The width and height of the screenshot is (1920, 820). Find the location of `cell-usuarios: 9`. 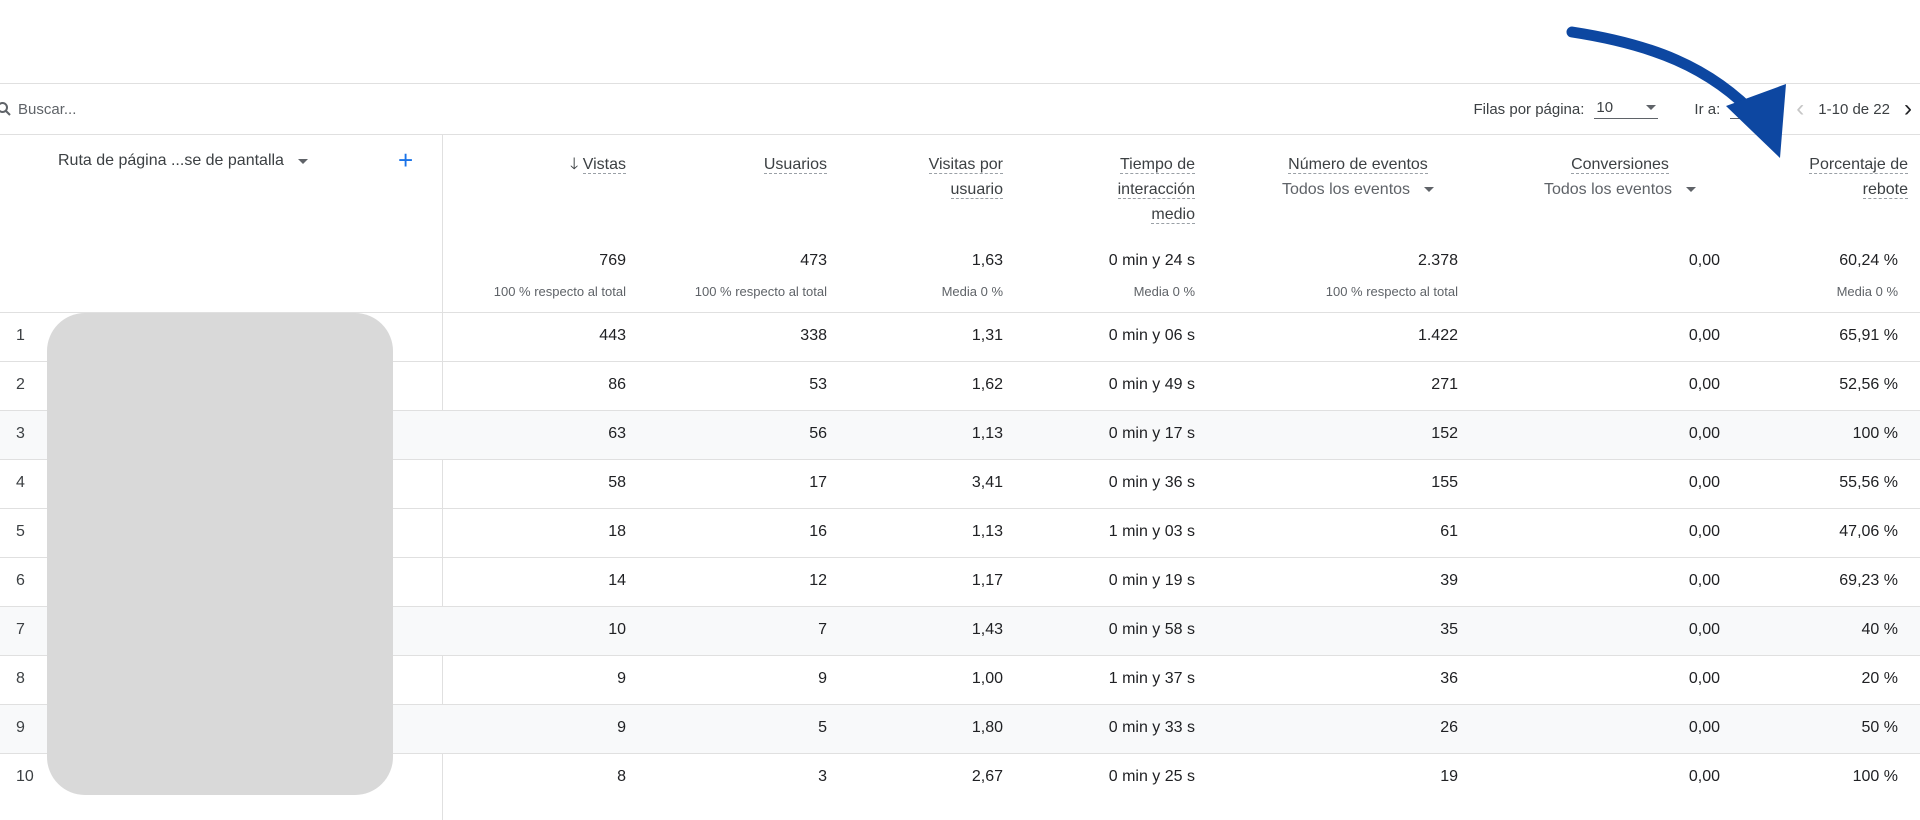

cell-usuarios: 9 is located at coordinates (822, 678).